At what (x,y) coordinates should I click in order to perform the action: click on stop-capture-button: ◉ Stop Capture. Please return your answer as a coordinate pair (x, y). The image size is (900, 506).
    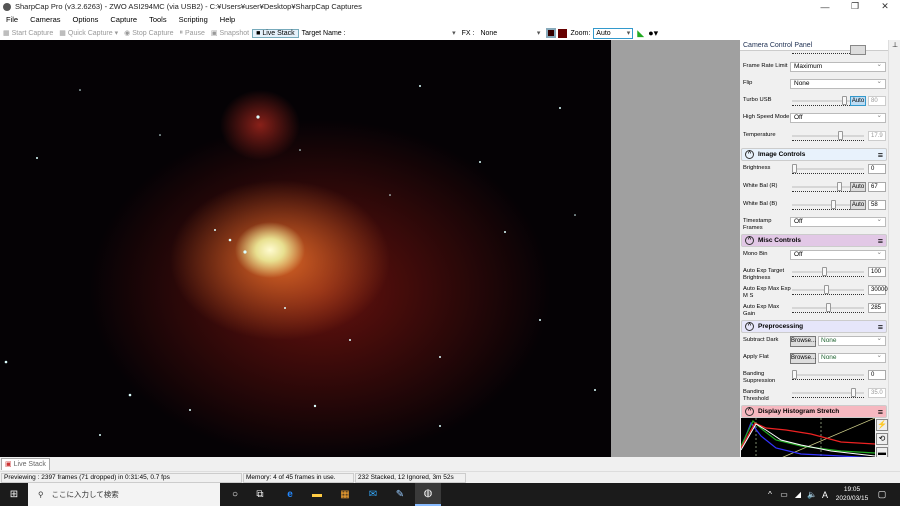
    Looking at the image, I should click on (148, 33).